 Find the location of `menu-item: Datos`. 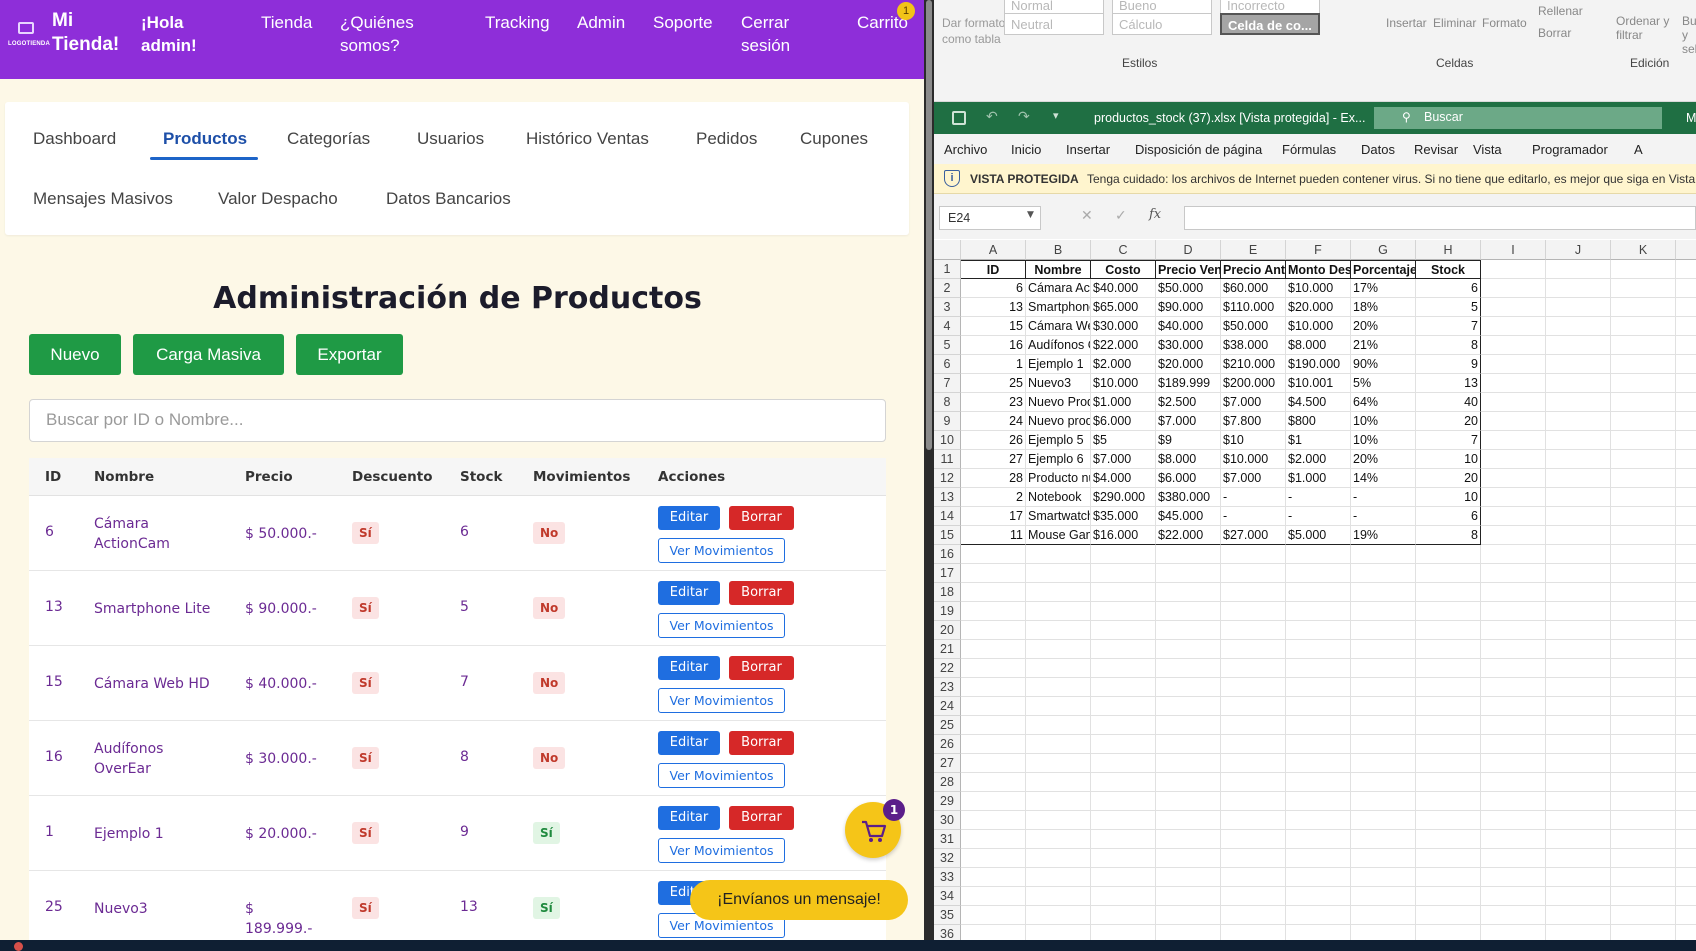

menu-item: Datos is located at coordinates (1378, 149).